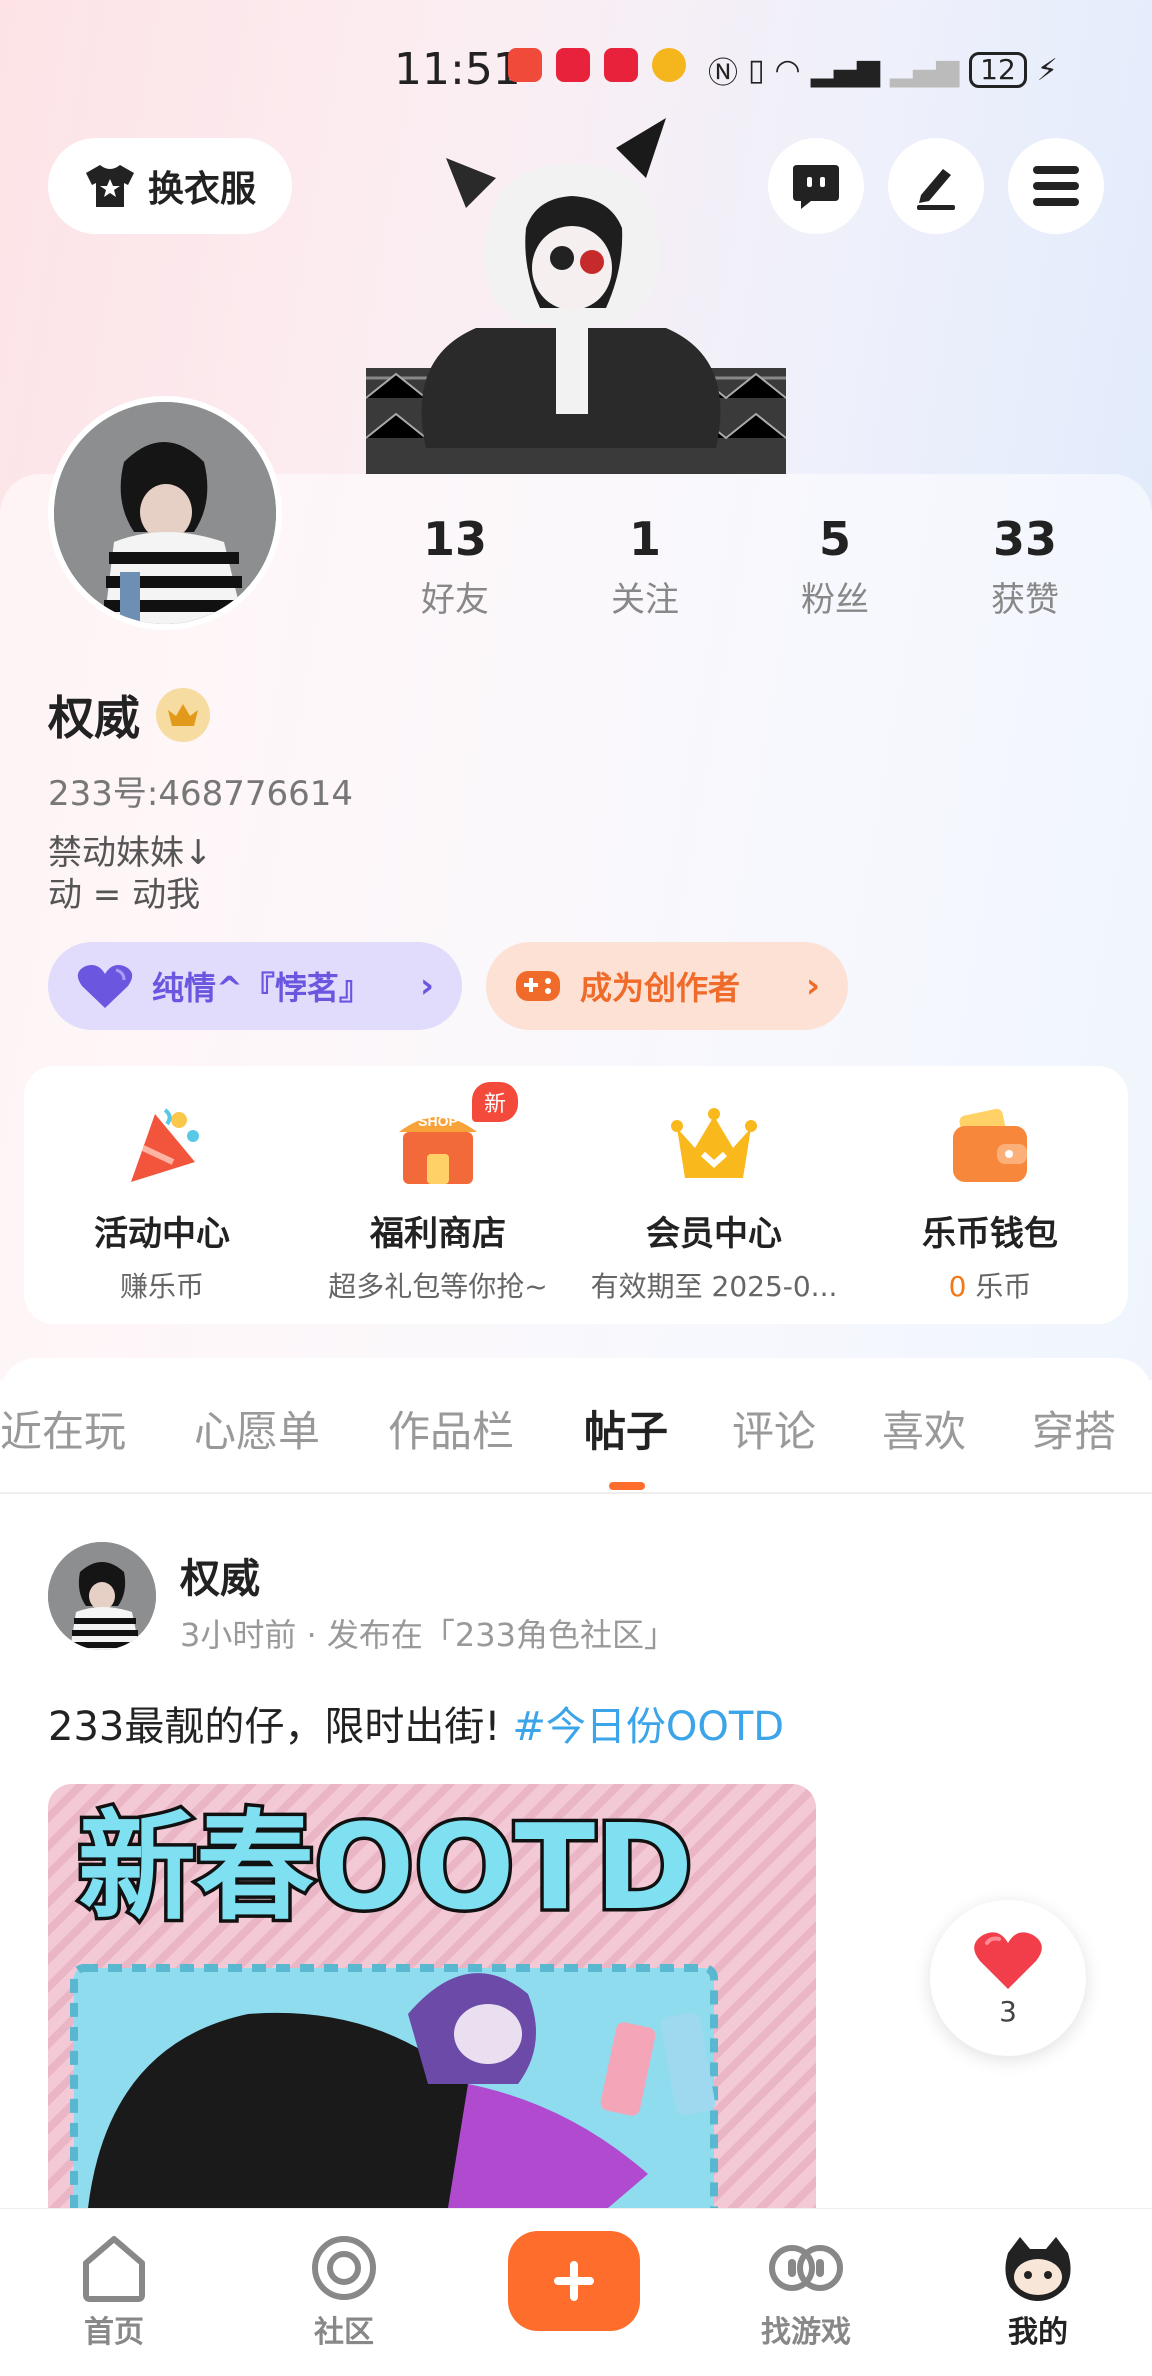 The width and height of the screenshot is (1152, 2376). I want to click on active-tab-indicator, so click(627, 1486).